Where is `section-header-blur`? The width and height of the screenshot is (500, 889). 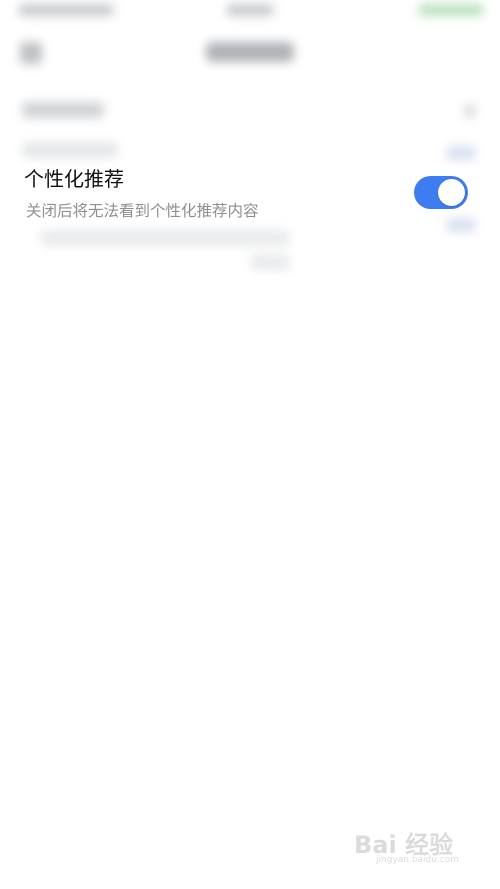 section-header-blur is located at coordinates (63, 110).